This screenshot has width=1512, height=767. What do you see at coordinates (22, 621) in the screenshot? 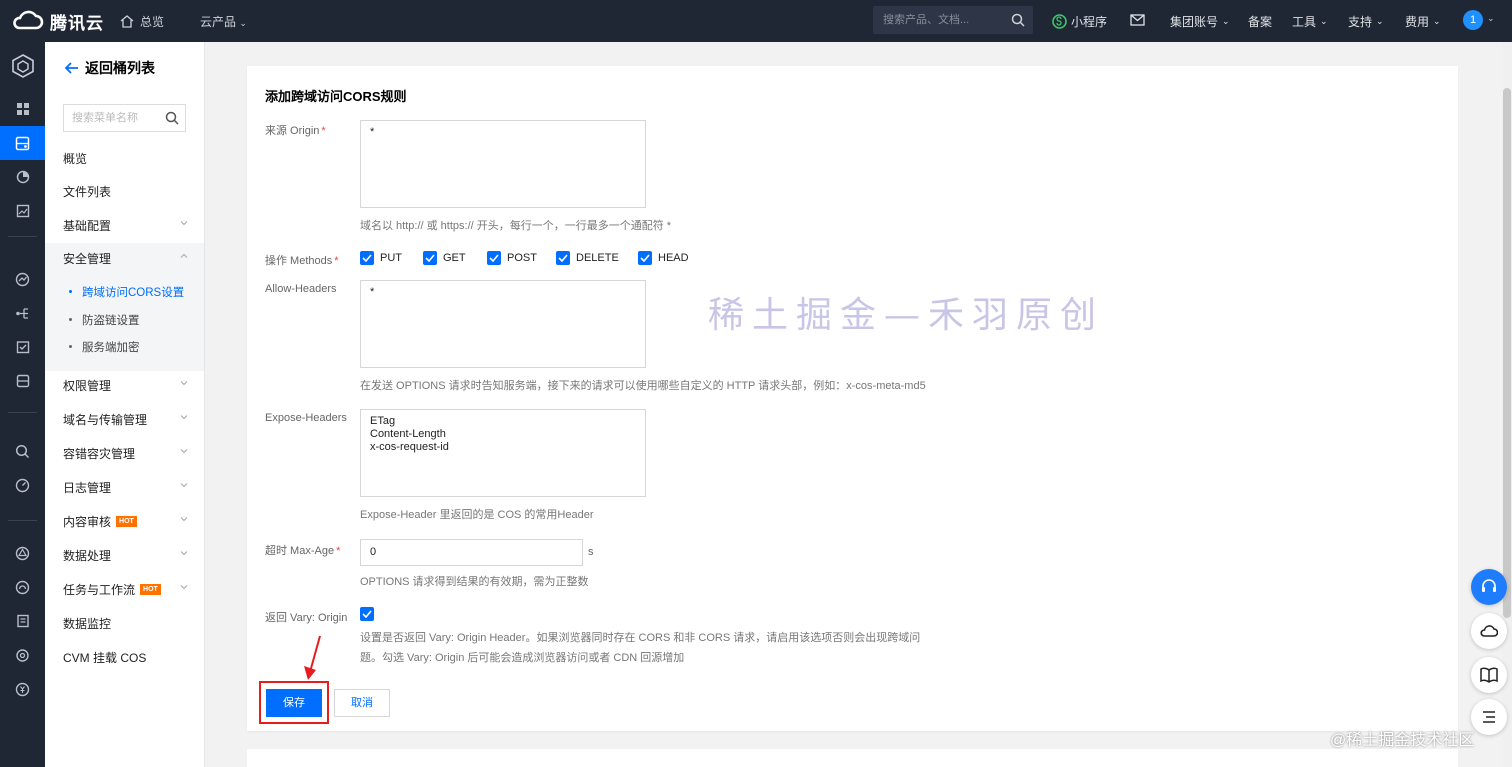
I see `document-icon` at bounding box center [22, 621].